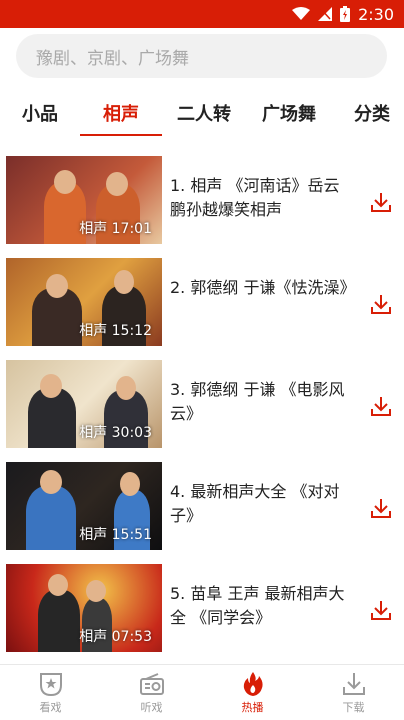 The height and width of the screenshot is (720, 404). Describe the element at coordinates (253, 683) in the screenshot. I see `flame-icon` at that location.